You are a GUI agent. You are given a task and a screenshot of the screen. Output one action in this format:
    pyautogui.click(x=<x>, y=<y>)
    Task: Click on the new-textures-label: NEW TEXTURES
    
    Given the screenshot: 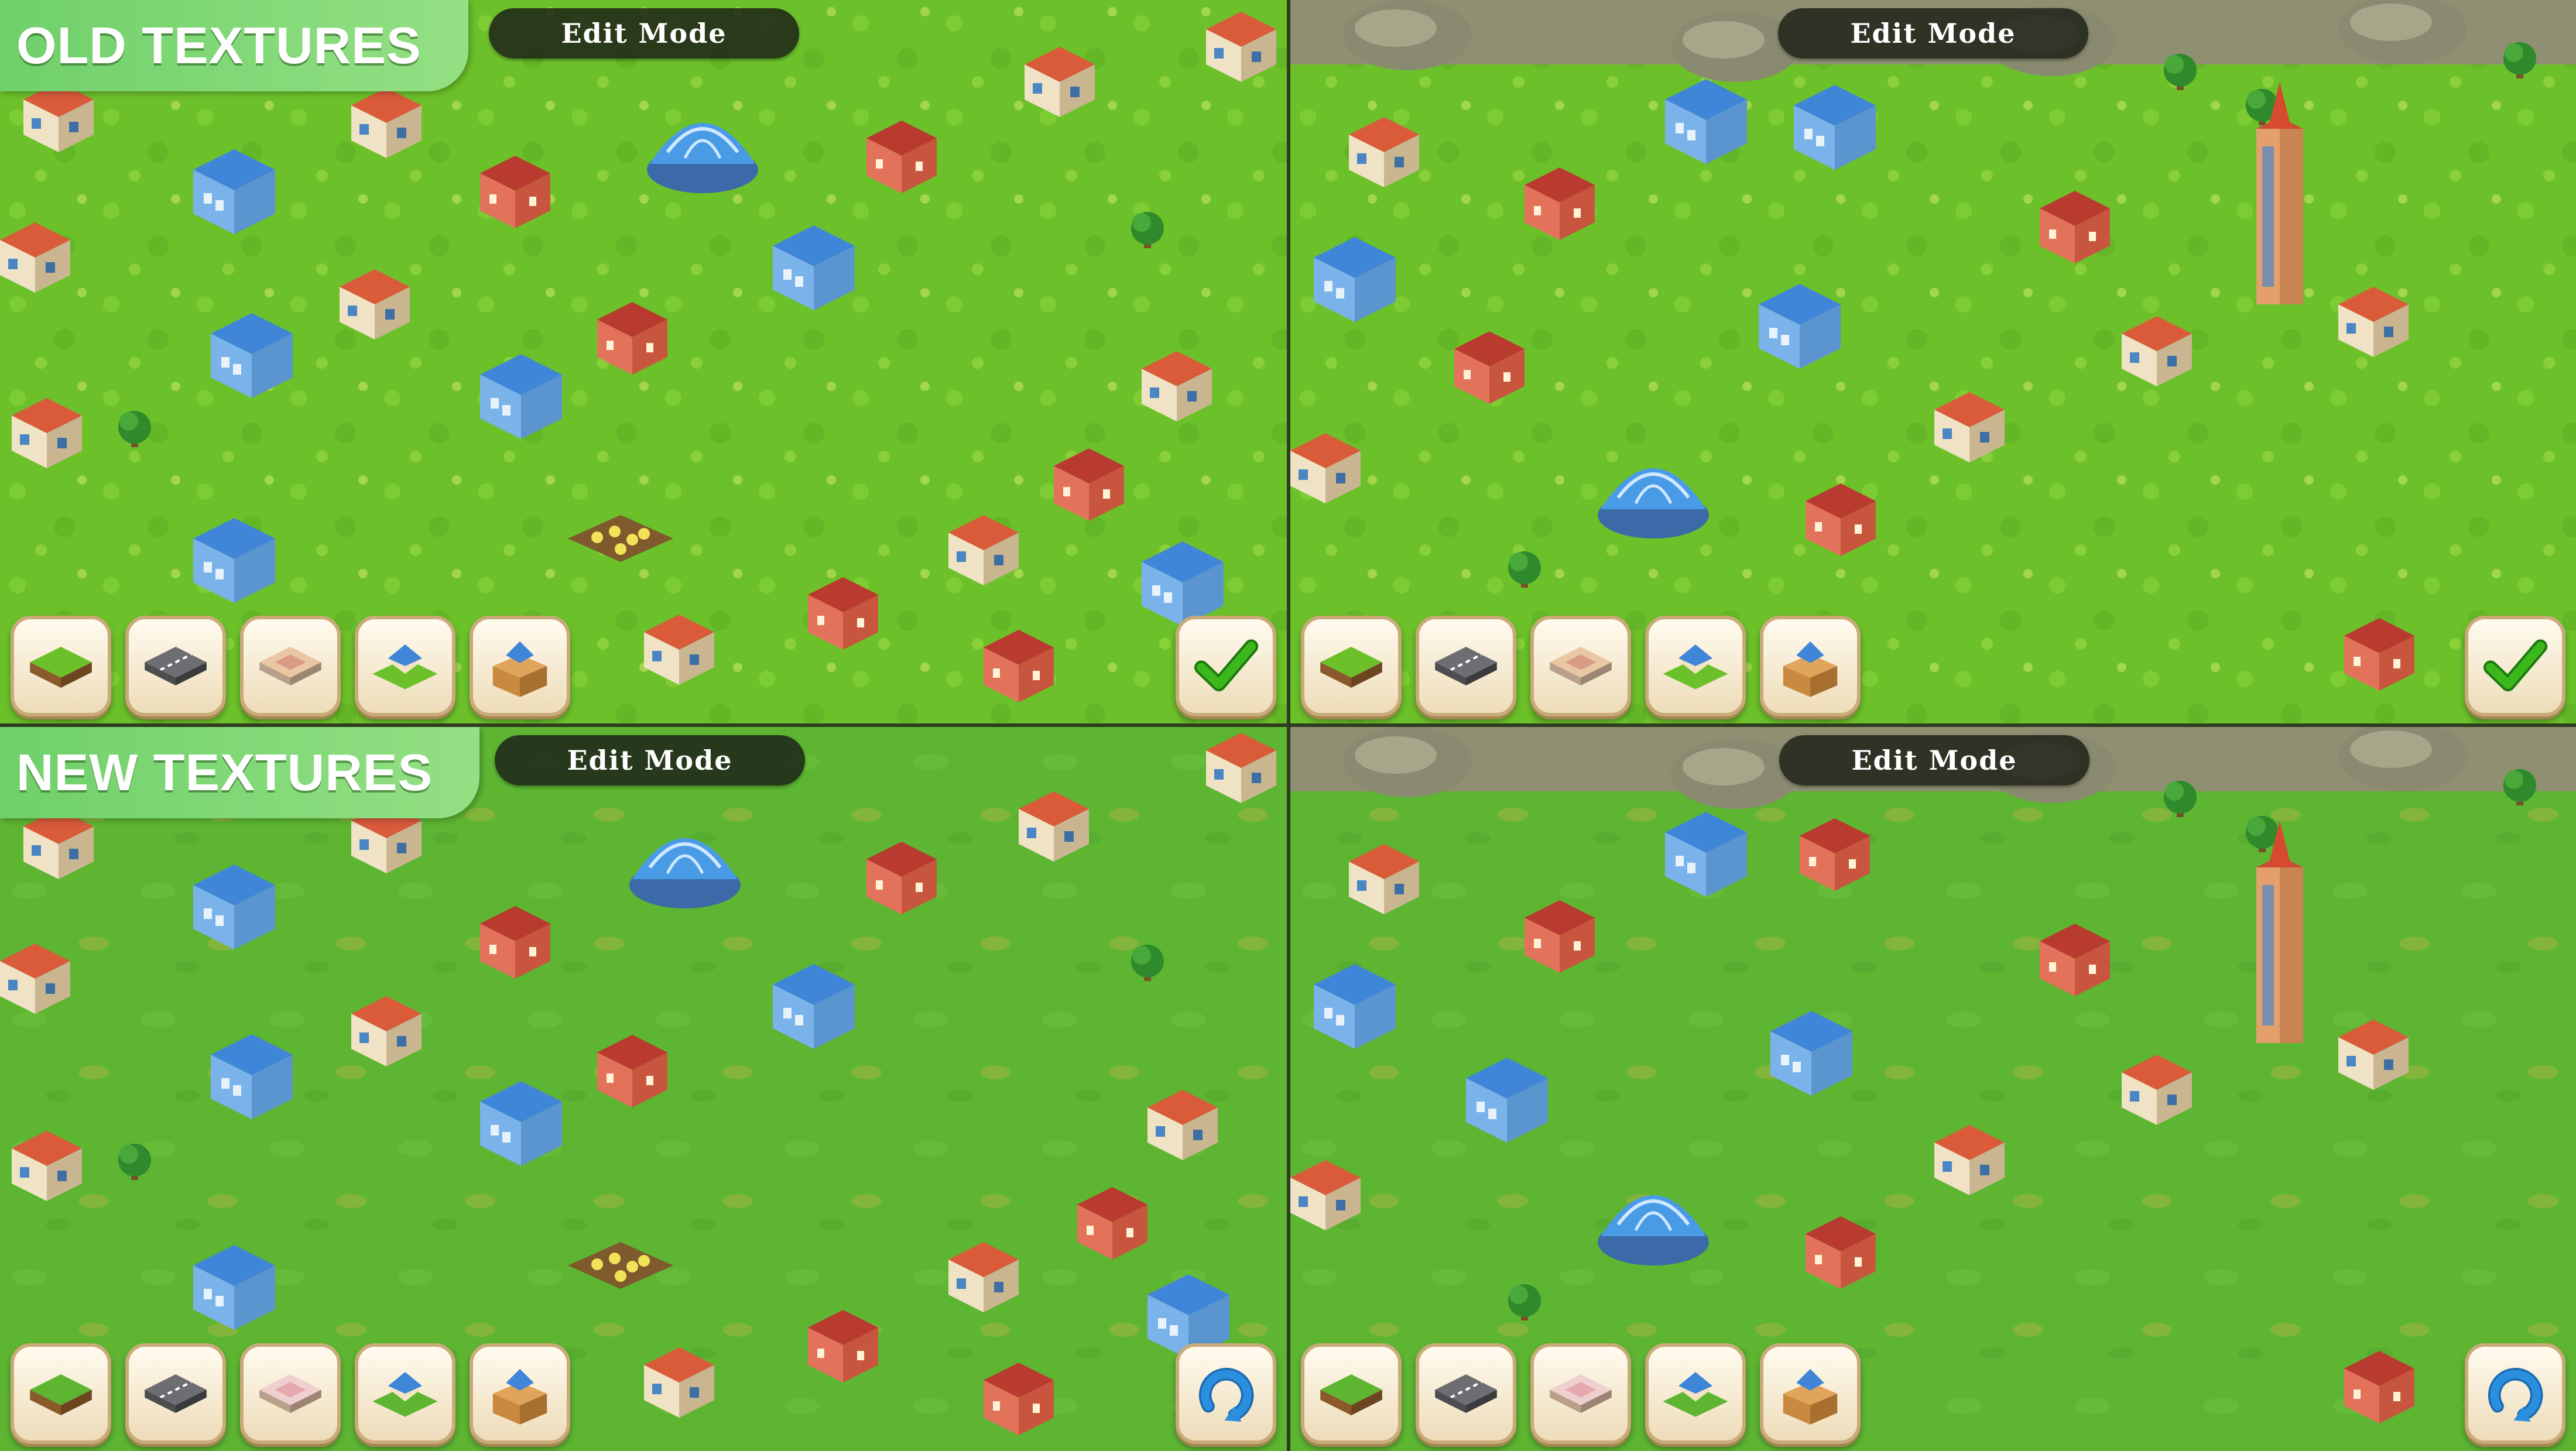 What is the action you would take?
    pyautogui.click(x=240, y=772)
    